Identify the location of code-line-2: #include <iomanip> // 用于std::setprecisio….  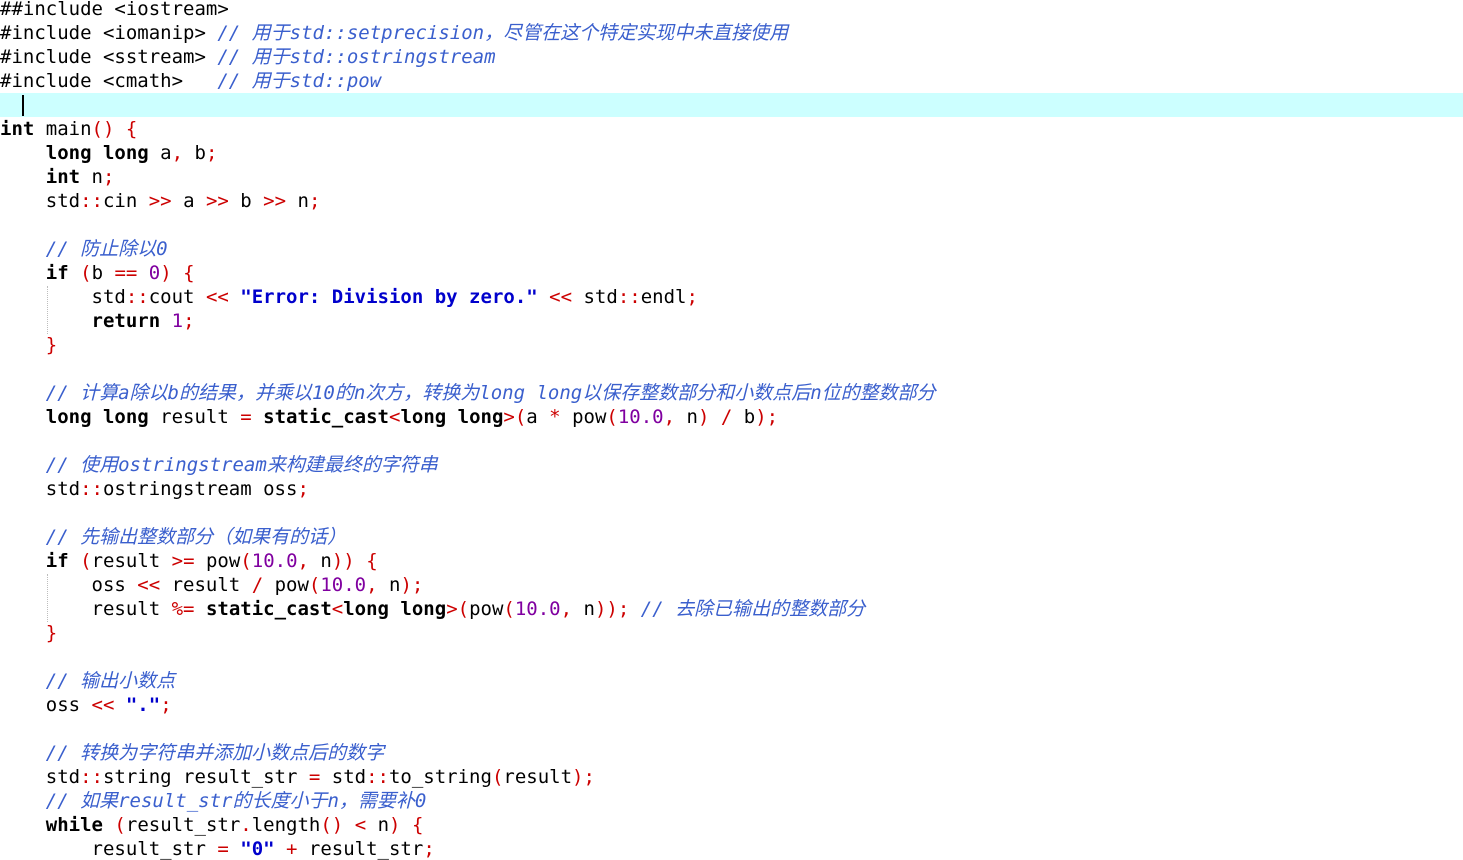
(731, 33).